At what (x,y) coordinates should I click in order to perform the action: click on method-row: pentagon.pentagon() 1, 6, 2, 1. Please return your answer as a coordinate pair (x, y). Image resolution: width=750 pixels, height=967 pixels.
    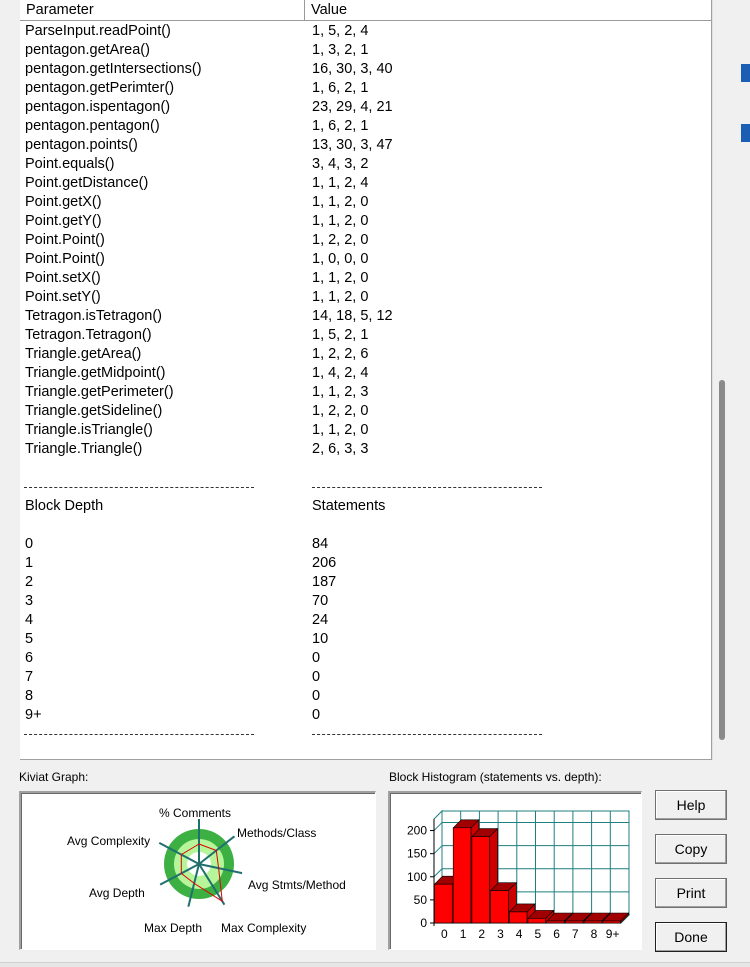
    Looking at the image, I should click on (365, 126).